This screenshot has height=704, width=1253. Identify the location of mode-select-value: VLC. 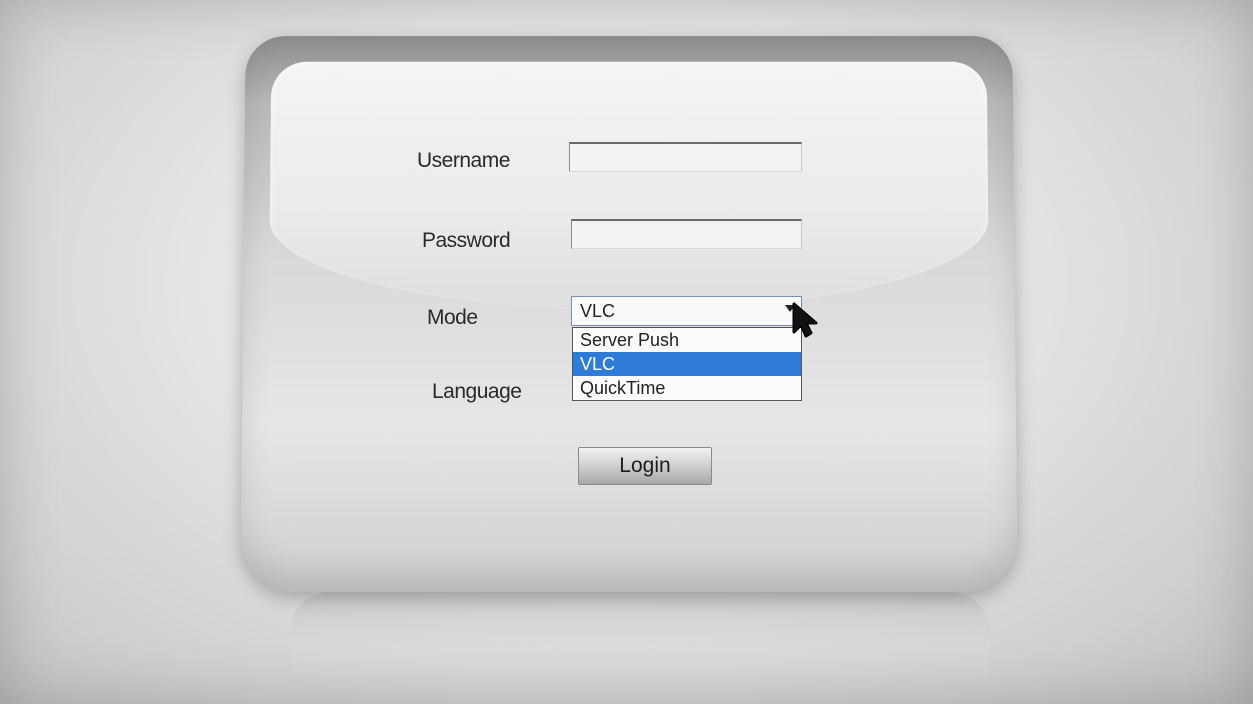
(598, 311).